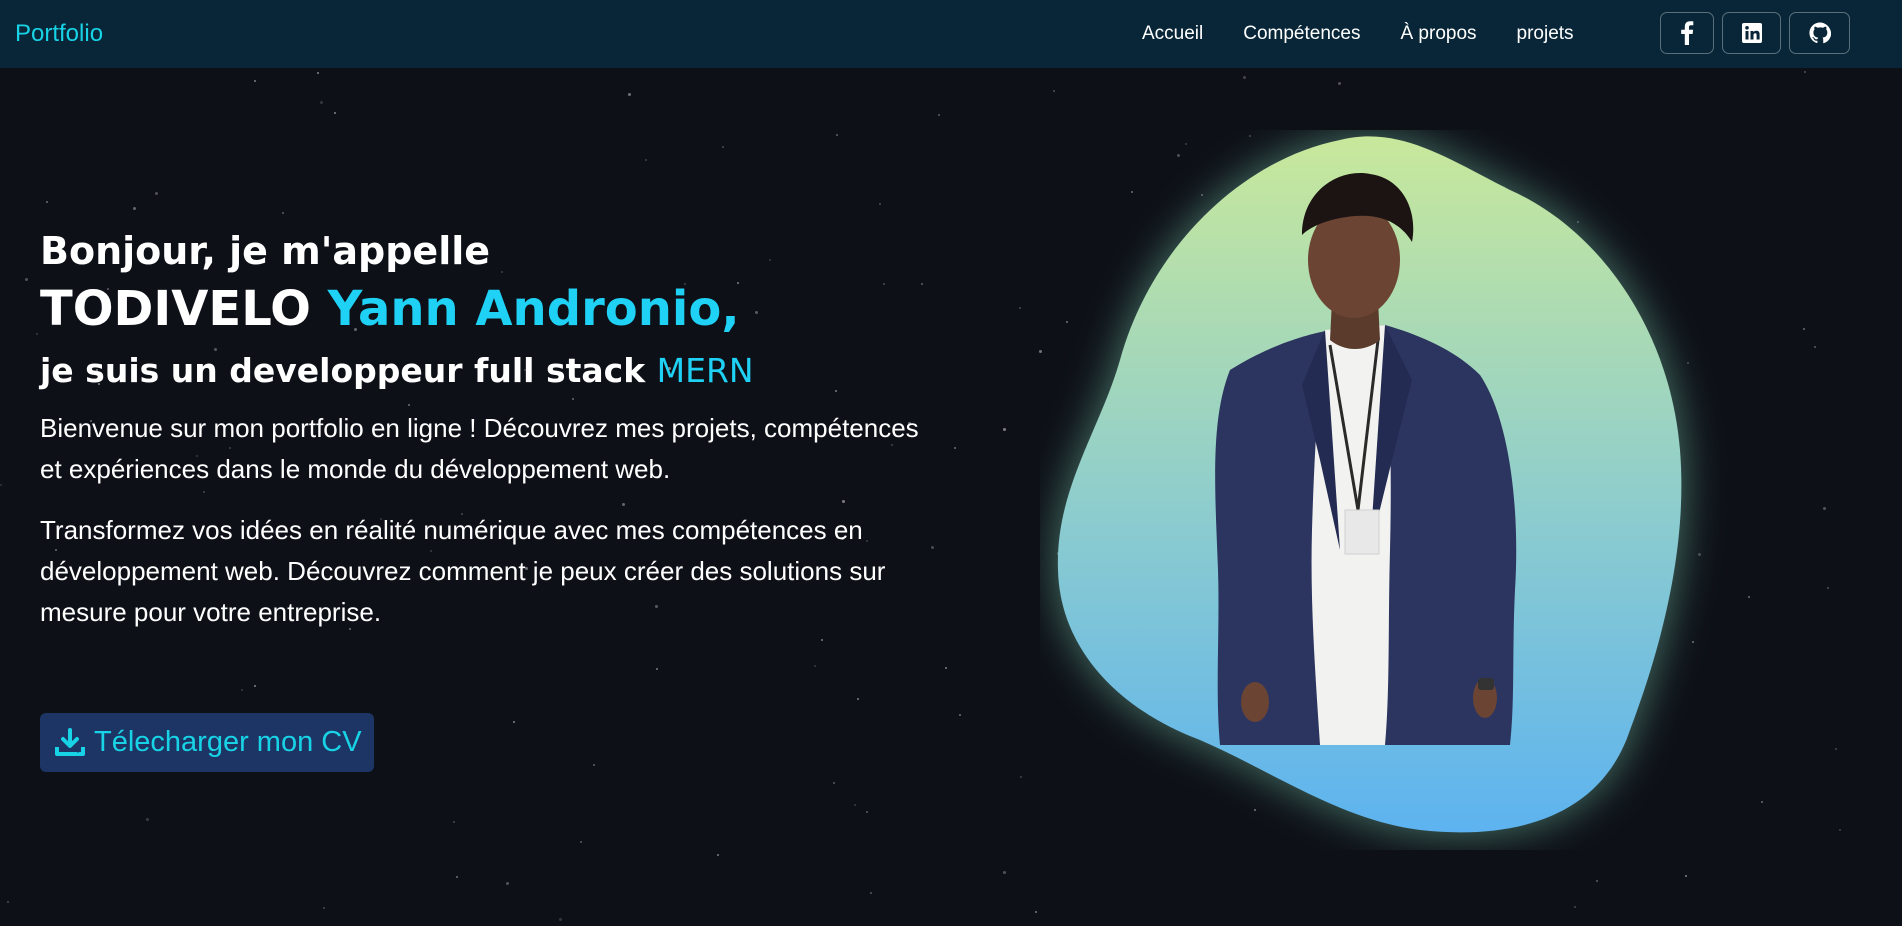  I want to click on linkedin-button, so click(1751, 33).